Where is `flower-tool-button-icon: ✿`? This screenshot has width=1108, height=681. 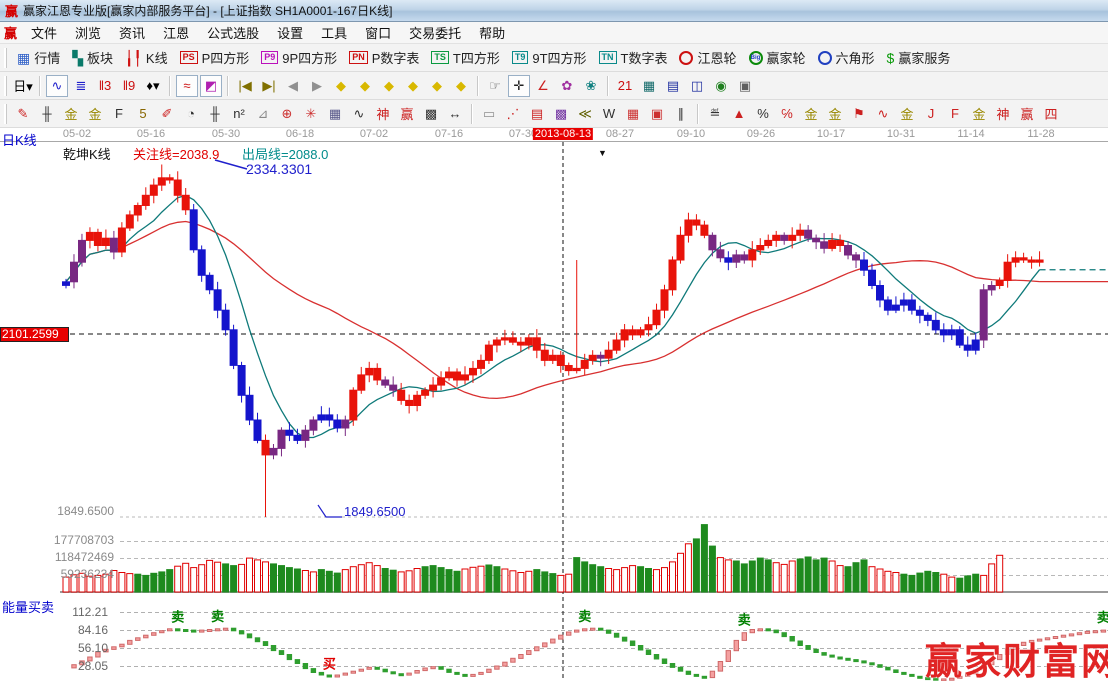
flower-tool-button-icon: ✿ is located at coordinates (567, 86).